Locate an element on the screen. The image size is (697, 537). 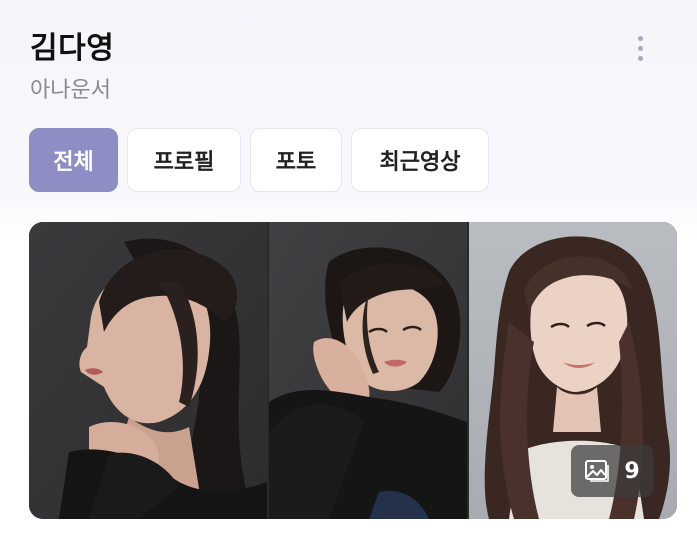
more-options-icon is located at coordinates (640, 48).